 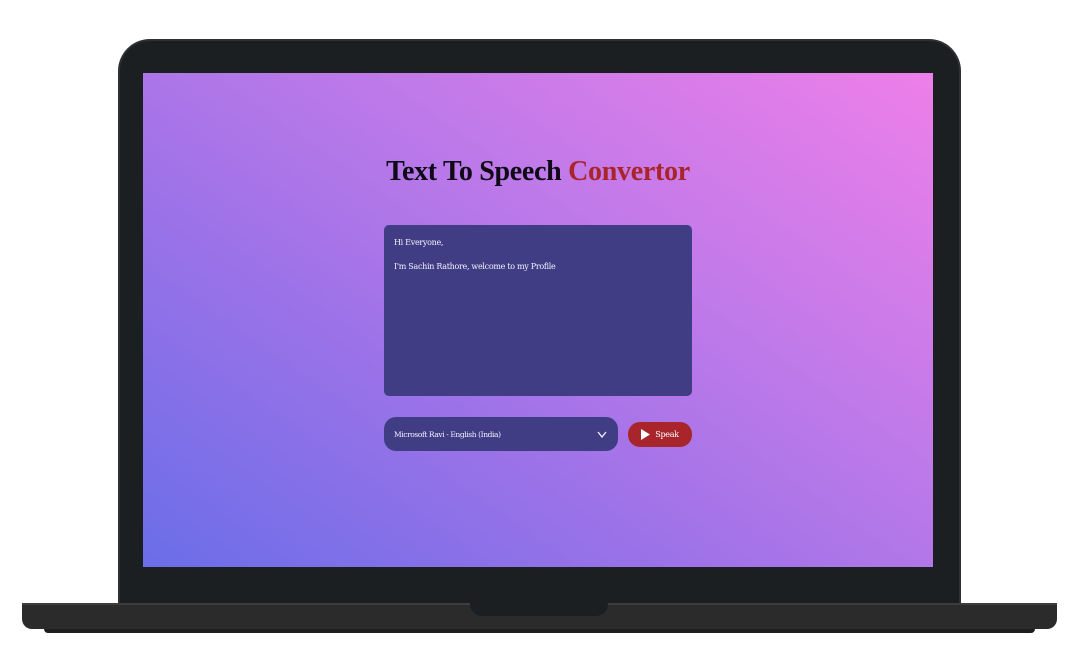 I want to click on speak-button-label: Speak, so click(x=667, y=434).